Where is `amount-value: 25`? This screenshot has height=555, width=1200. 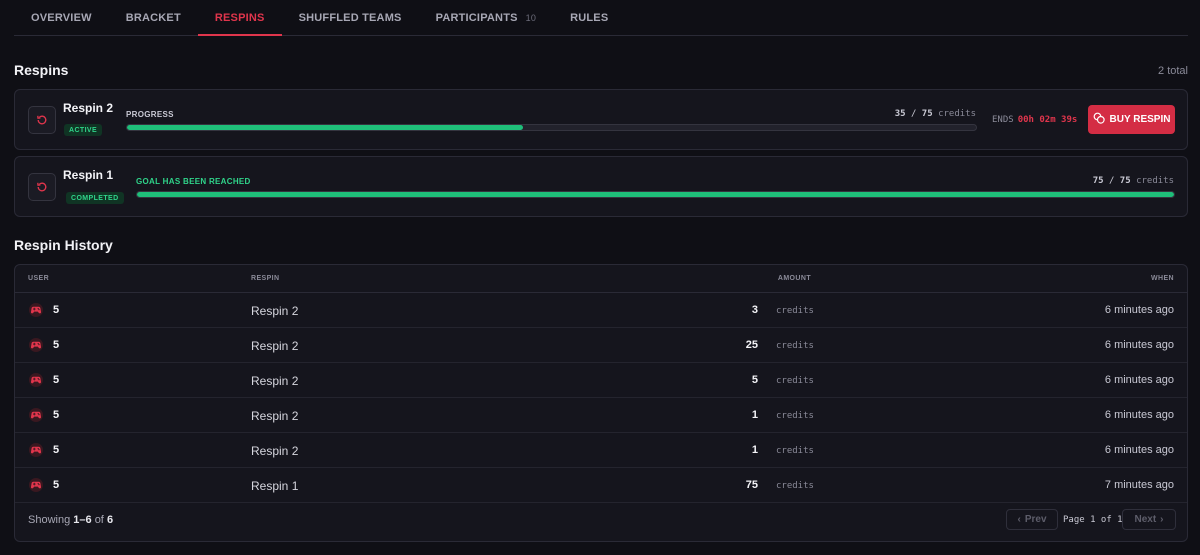
amount-value: 25 is located at coordinates (751, 345).